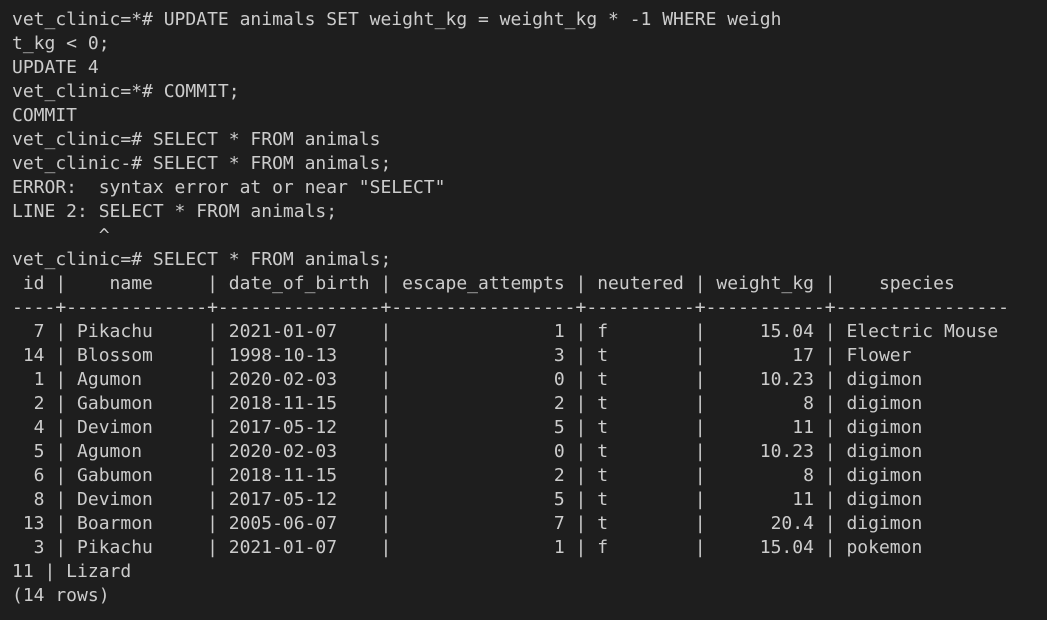  I want to click on result-row-count: (14 rows), so click(61, 595).